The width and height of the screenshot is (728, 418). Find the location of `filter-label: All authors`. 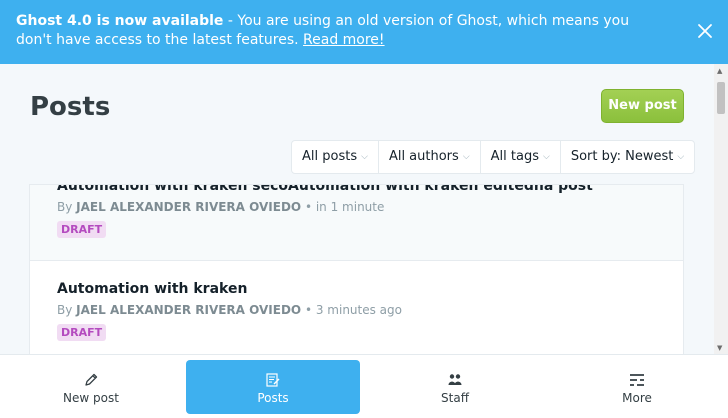

filter-label: All authors is located at coordinates (423, 156).